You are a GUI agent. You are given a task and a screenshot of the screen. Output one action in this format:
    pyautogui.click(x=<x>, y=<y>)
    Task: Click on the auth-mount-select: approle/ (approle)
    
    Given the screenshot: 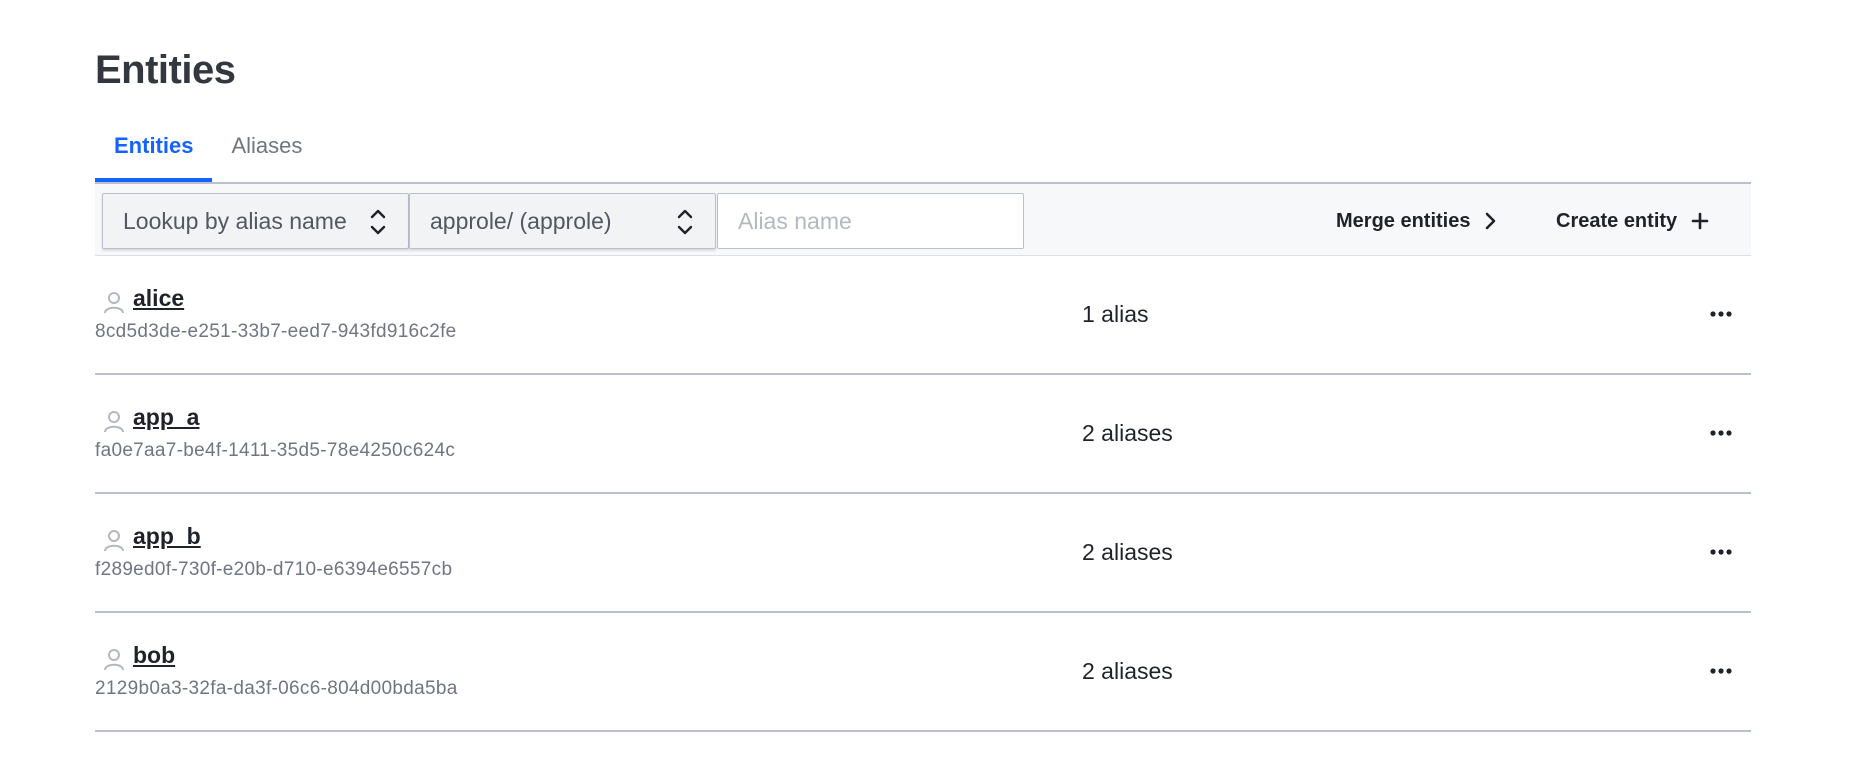 What is the action you would take?
    pyautogui.click(x=562, y=221)
    